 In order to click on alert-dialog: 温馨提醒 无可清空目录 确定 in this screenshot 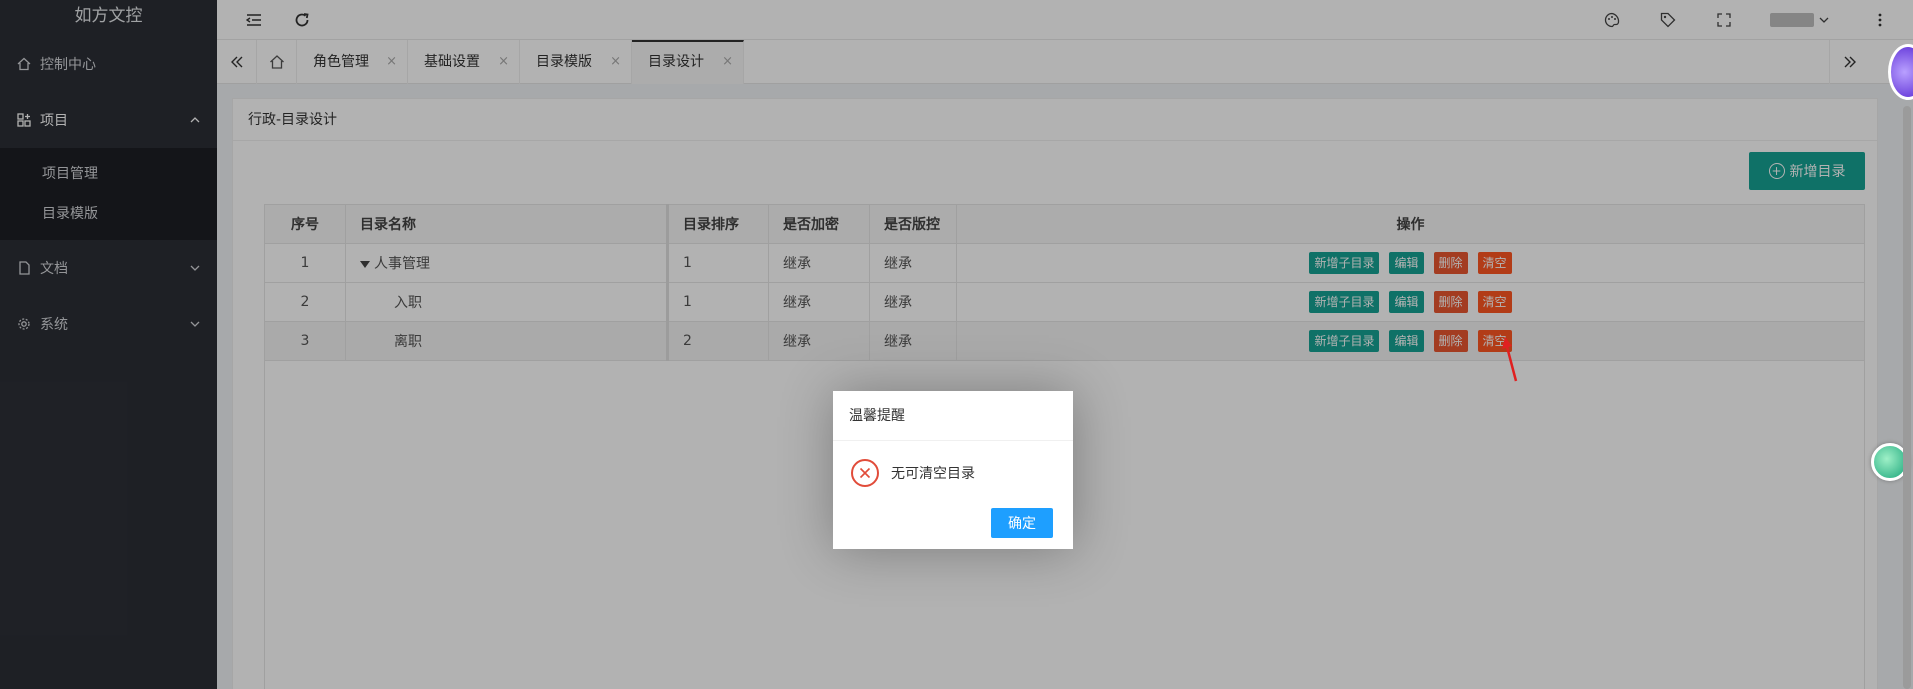, I will do `click(953, 470)`.